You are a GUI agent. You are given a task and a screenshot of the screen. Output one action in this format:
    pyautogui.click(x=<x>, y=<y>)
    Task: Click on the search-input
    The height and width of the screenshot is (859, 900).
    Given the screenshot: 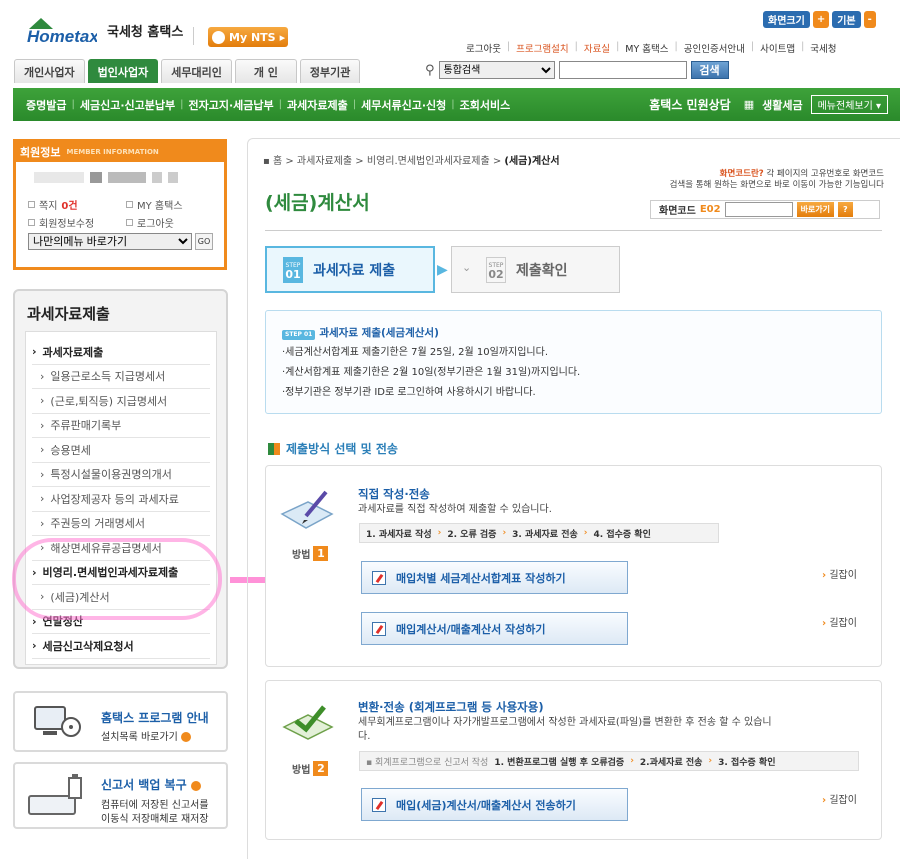 What is the action you would take?
    pyautogui.click(x=622, y=70)
    